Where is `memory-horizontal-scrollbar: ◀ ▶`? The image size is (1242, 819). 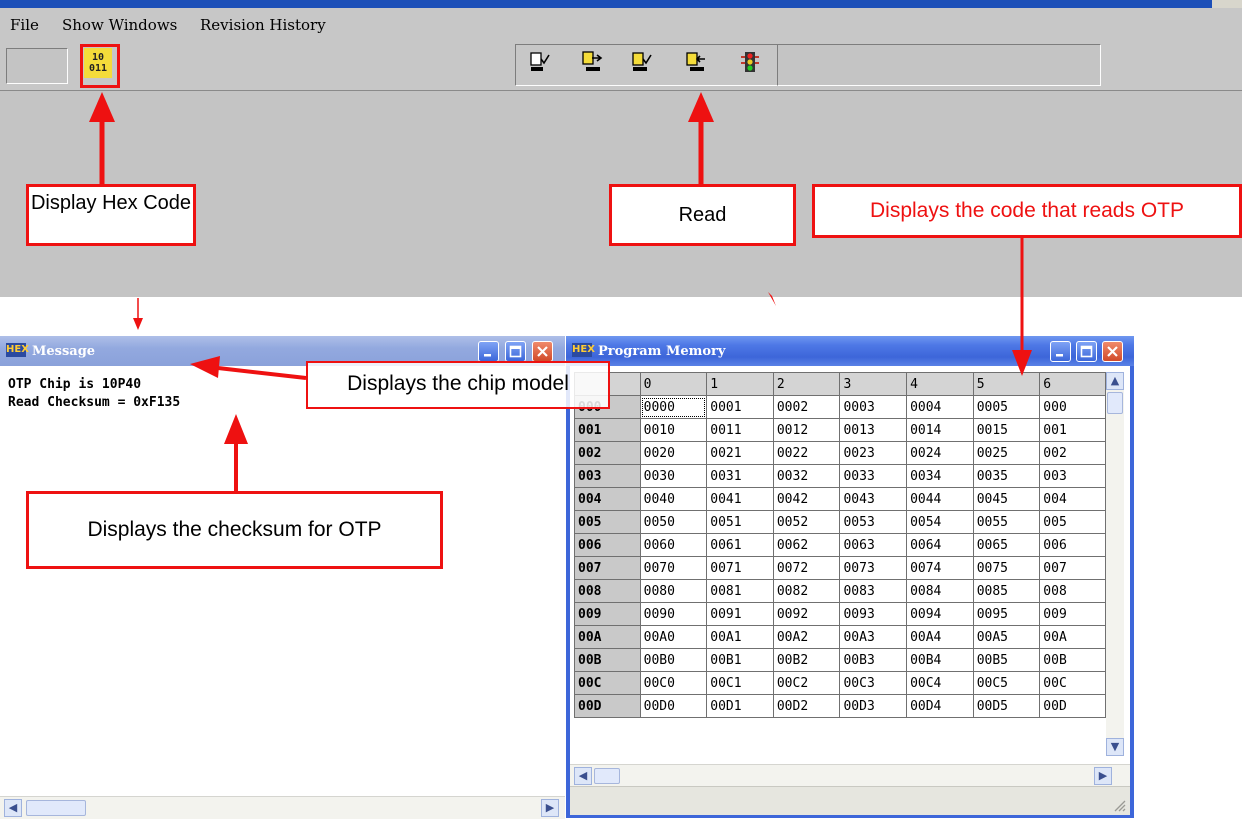 memory-horizontal-scrollbar: ◀ ▶ is located at coordinates (850, 775).